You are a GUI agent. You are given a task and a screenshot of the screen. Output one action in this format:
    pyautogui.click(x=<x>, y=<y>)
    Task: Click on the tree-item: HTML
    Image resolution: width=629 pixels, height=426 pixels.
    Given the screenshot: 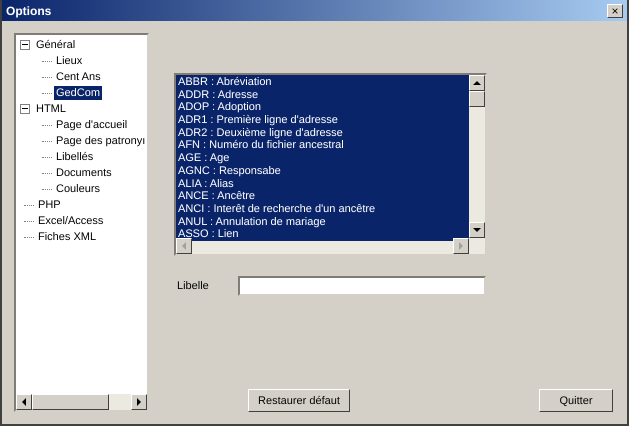 What is the action you would take?
    pyautogui.click(x=51, y=109)
    